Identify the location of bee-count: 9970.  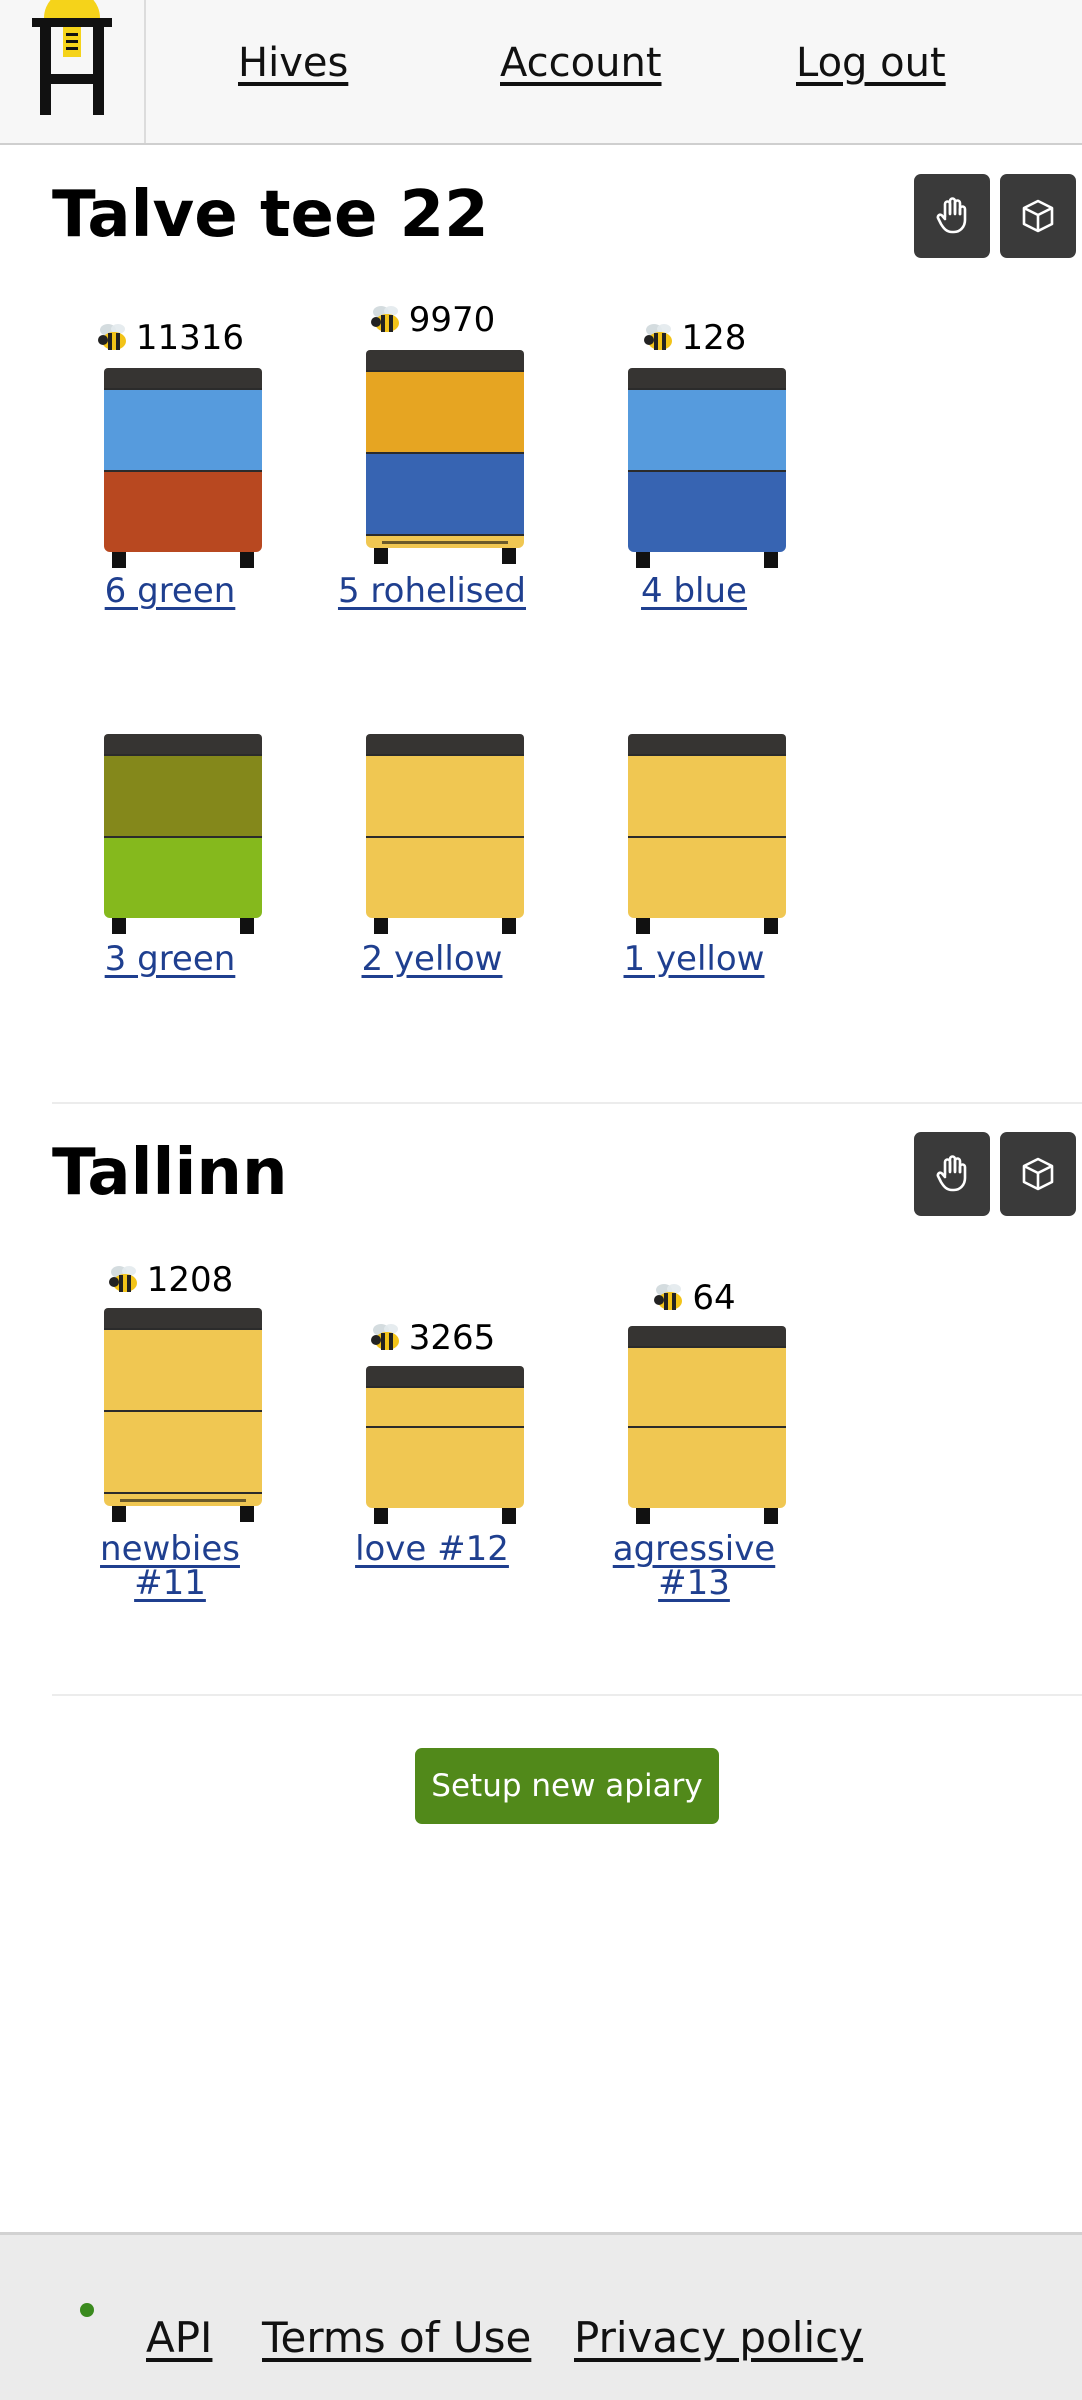
(432, 322).